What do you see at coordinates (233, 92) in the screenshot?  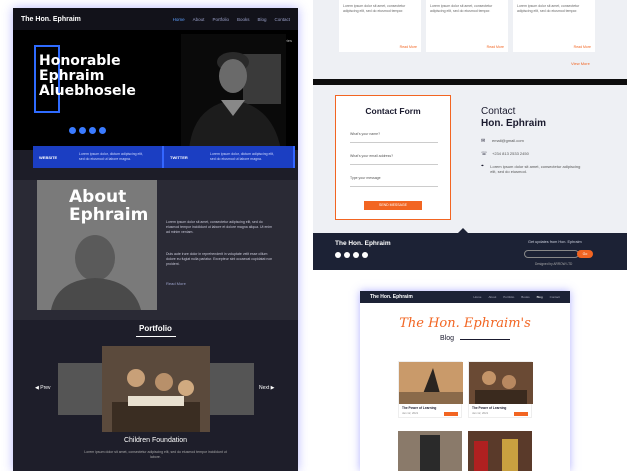 I see `hero-portrait` at bounding box center [233, 92].